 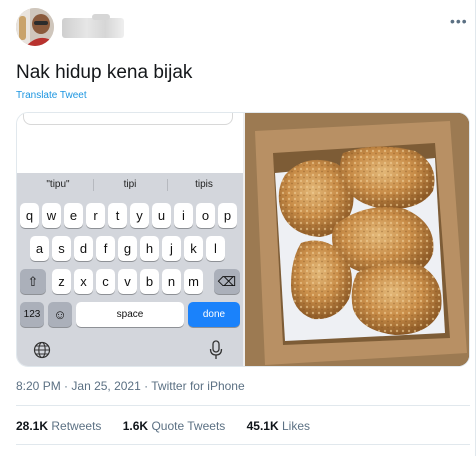 I want to click on key-n: n, so click(x=171, y=281).